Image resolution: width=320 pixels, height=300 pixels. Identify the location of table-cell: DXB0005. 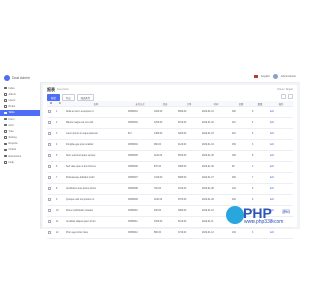
(140, 156).